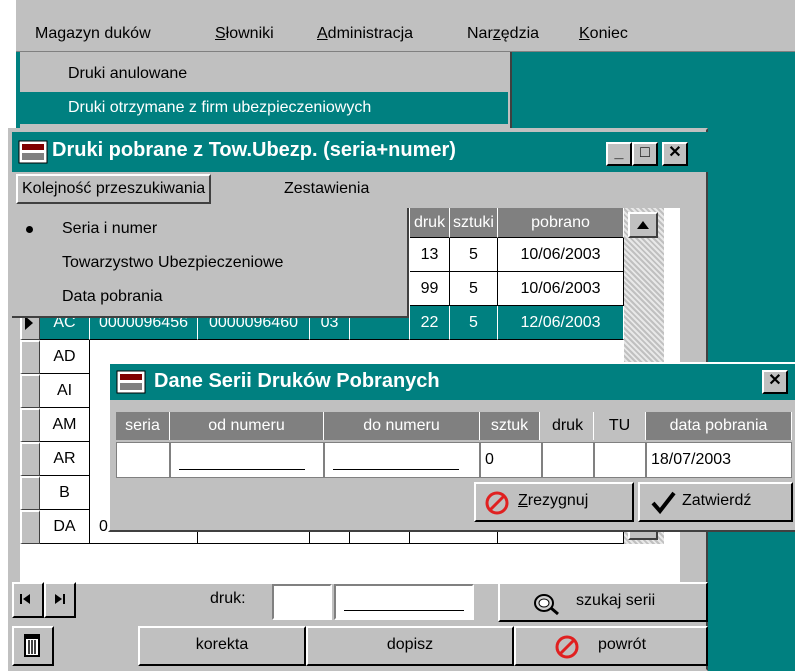 The height and width of the screenshot is (671, 795). I want to click on zrezygnuj-rest: rezygnuj, so click(558, 500).